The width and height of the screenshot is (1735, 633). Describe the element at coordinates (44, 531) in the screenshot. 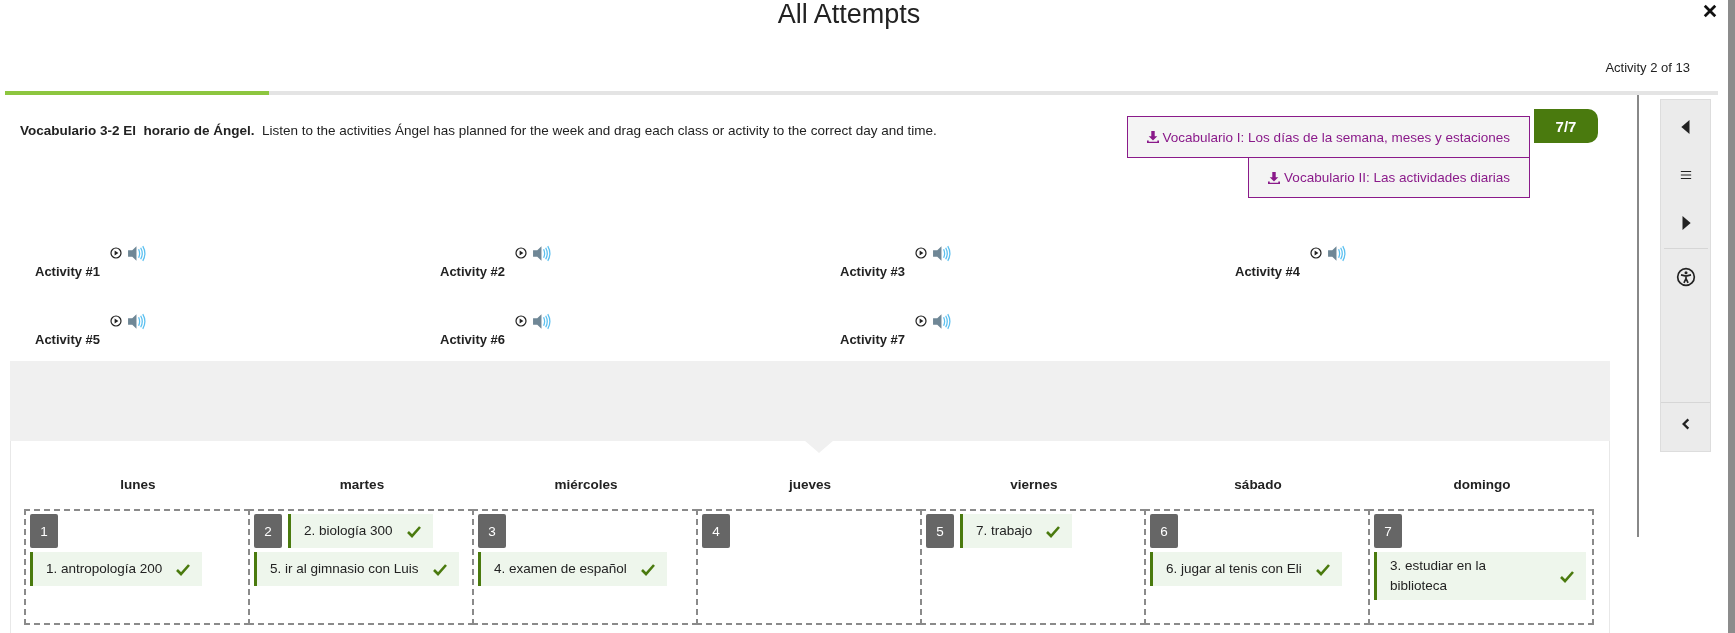

I see `slot-number: 1` at that location.